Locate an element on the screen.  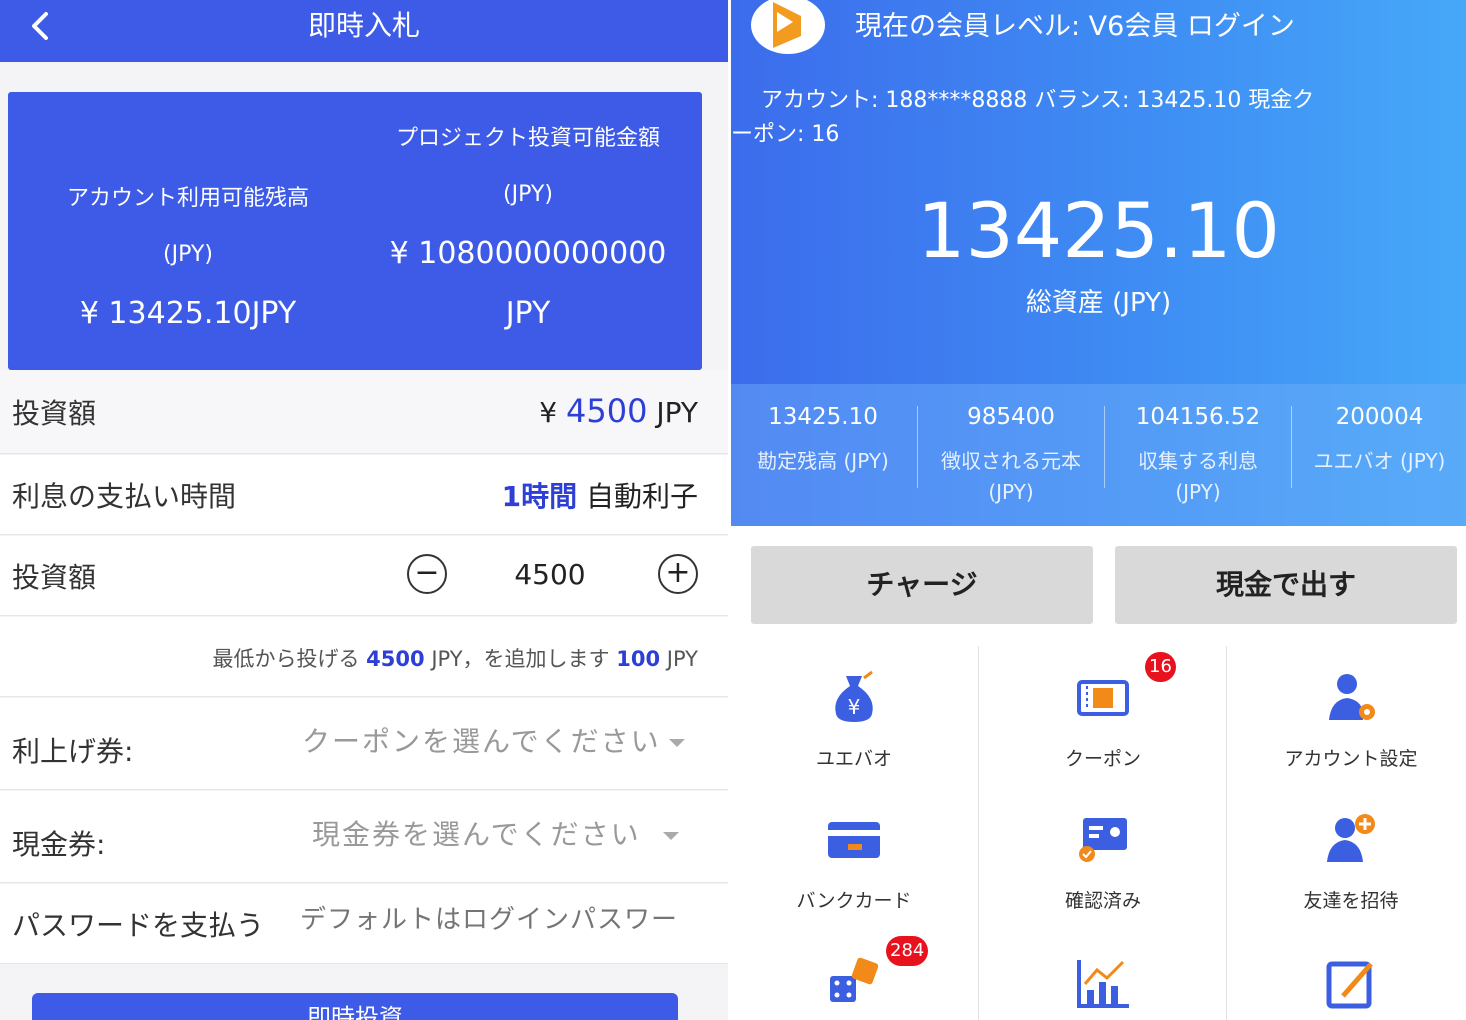
menu-edit is located at coordinates (1348, 986).